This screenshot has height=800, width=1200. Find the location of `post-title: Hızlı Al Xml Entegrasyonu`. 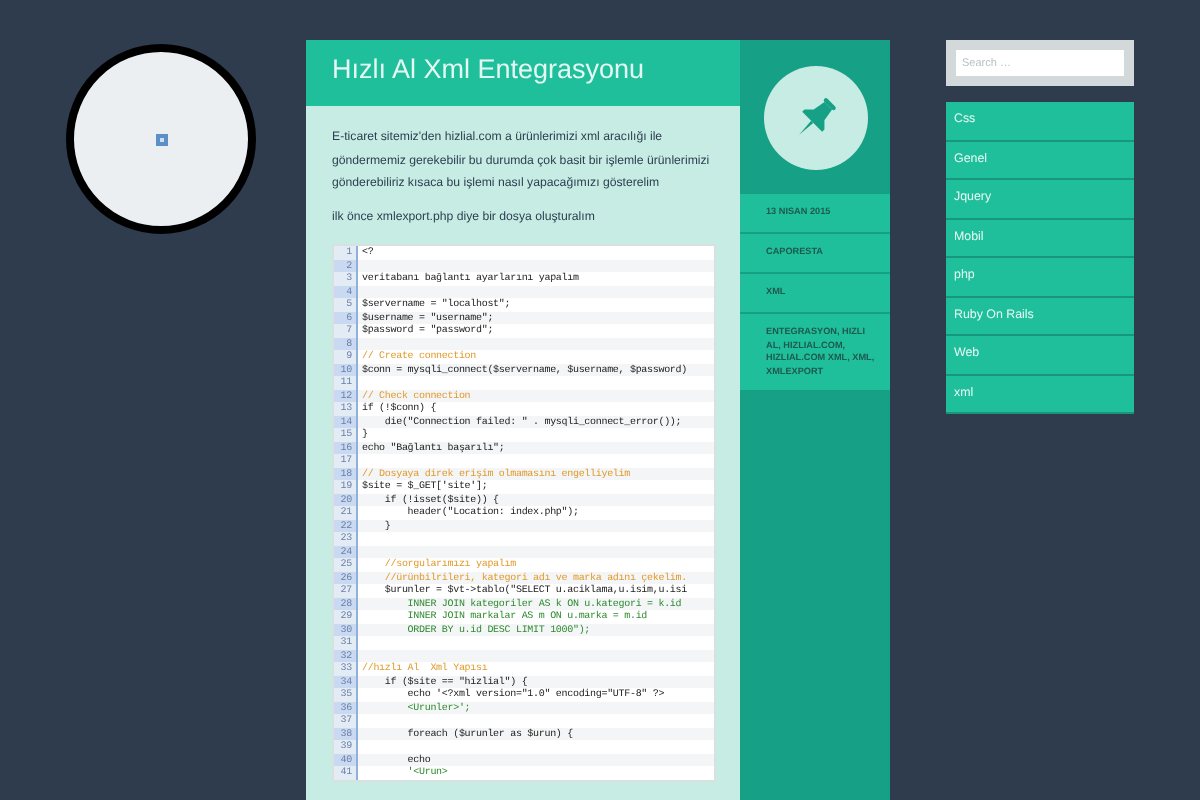

post-title: Hızlı Al Xml Entegrasyonu is located at coordinates (523, 73).